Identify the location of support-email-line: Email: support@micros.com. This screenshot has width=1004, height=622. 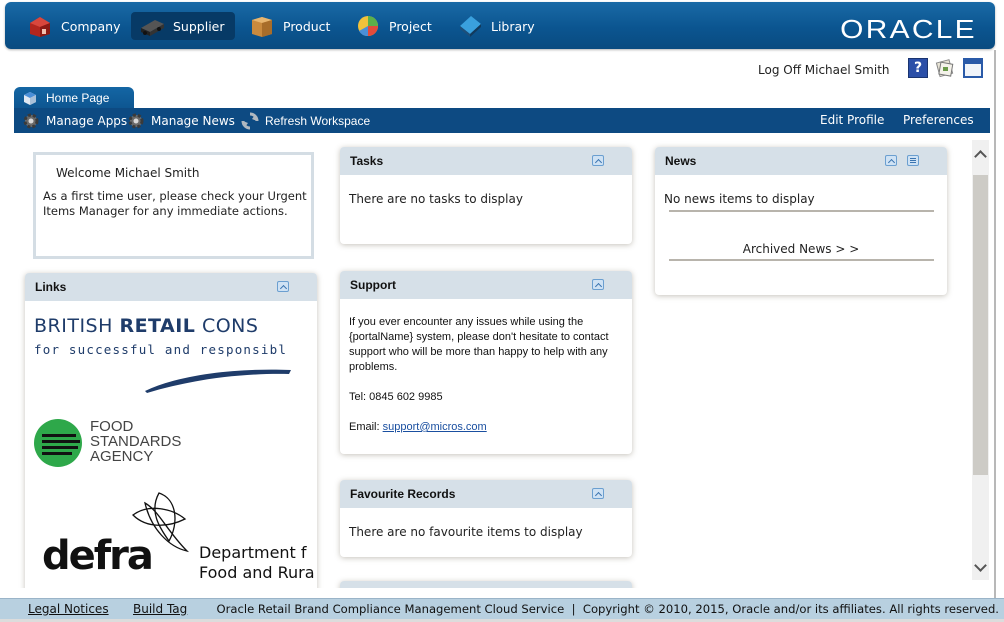
(486, 427).